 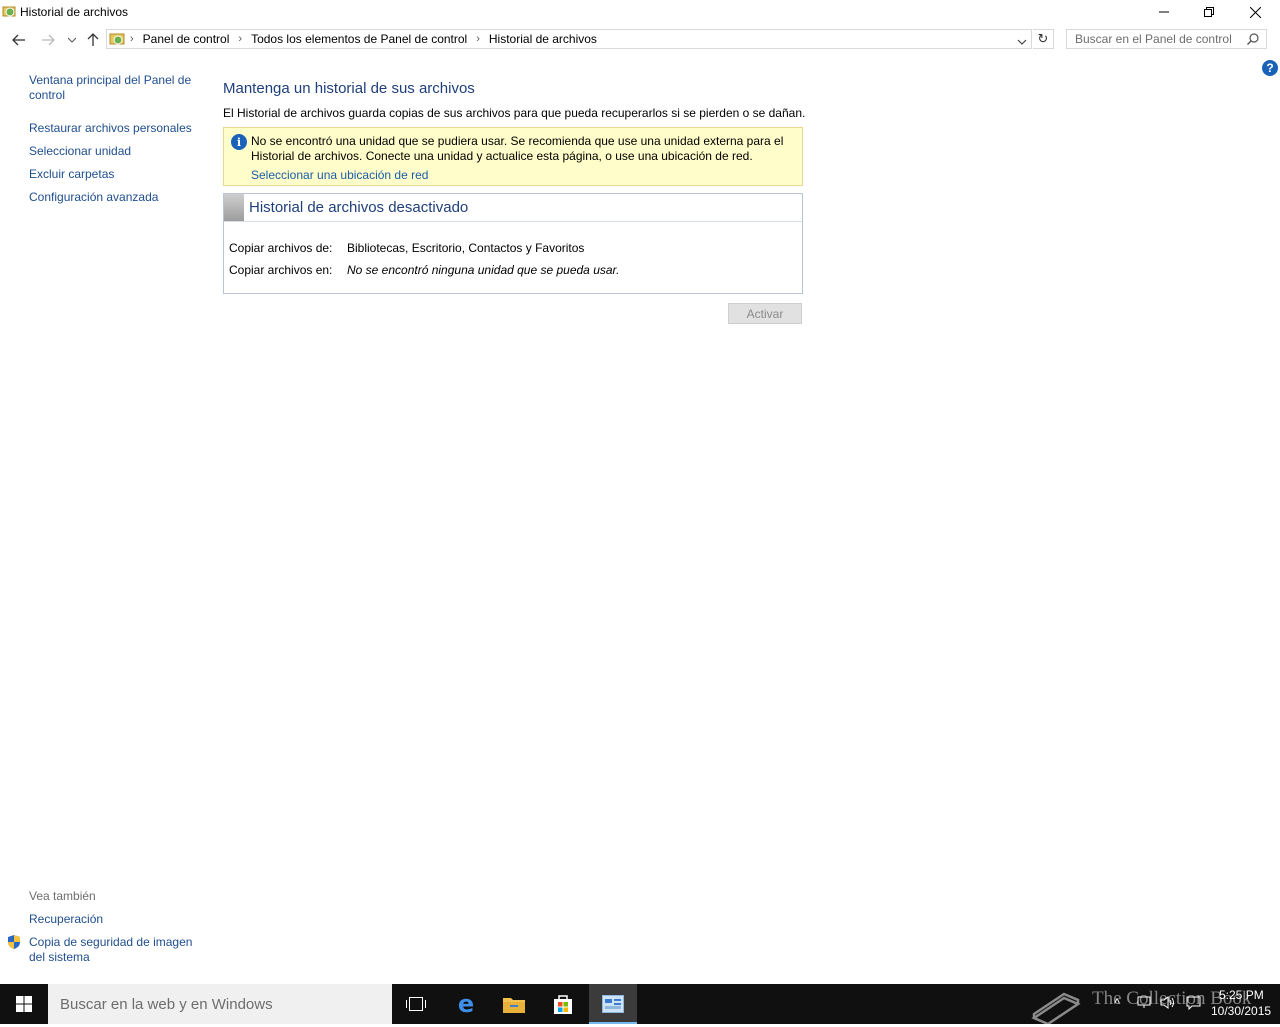 I want to click on store-bag-icon, so click(x=563, y=1004).